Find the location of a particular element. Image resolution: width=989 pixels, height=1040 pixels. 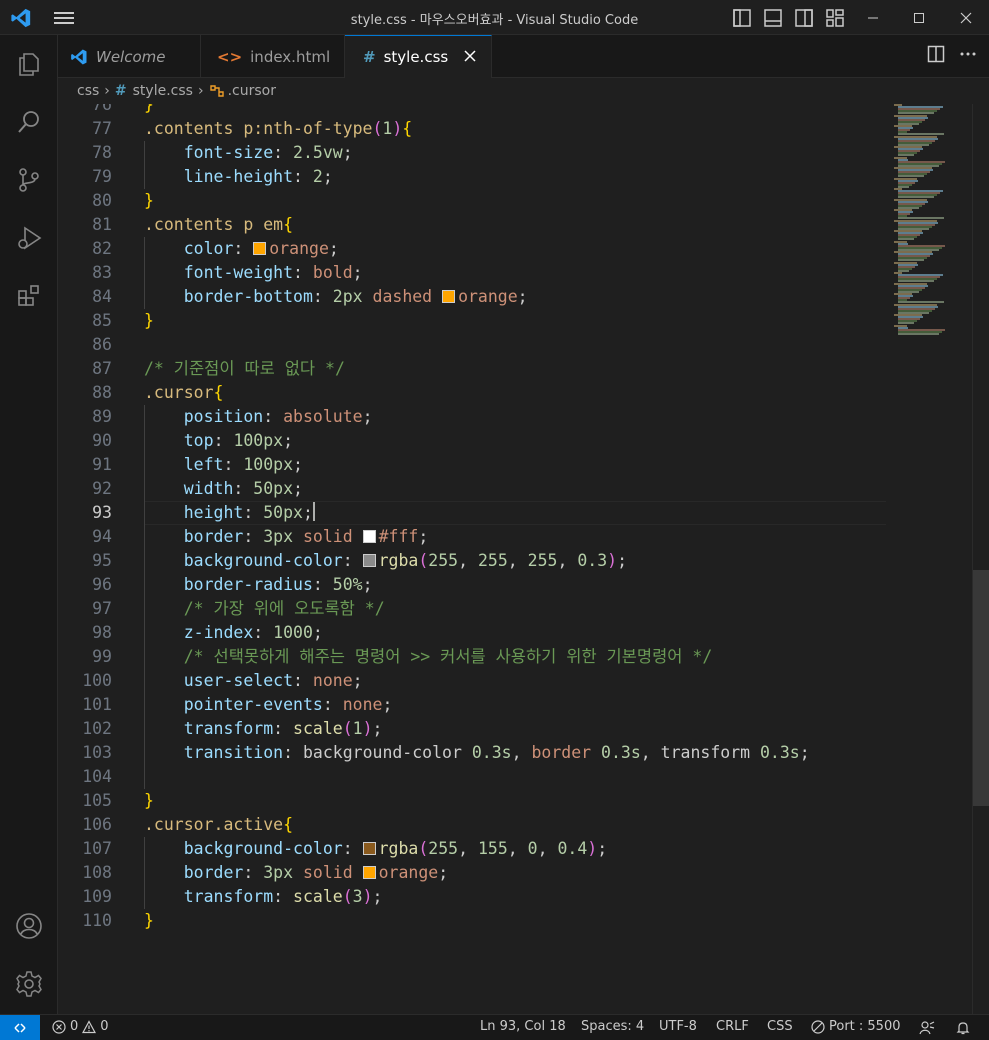

toggle-panel-icon is located at coordinates (773, 18).